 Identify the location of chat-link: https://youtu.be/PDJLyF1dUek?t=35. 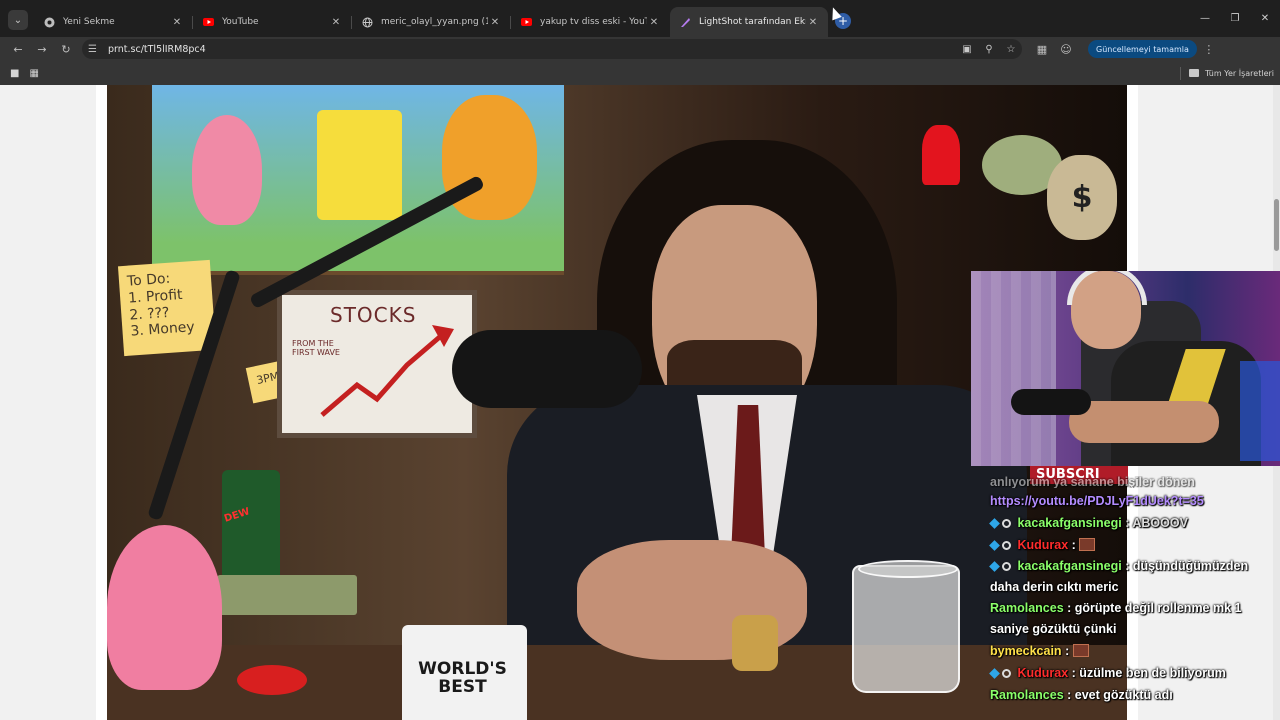
(1097, 501).